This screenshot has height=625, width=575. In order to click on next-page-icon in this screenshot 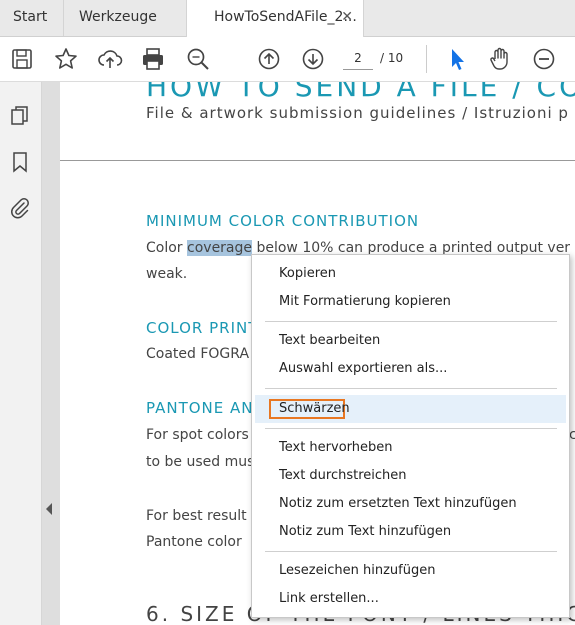, I will do `click(313, 59)`.